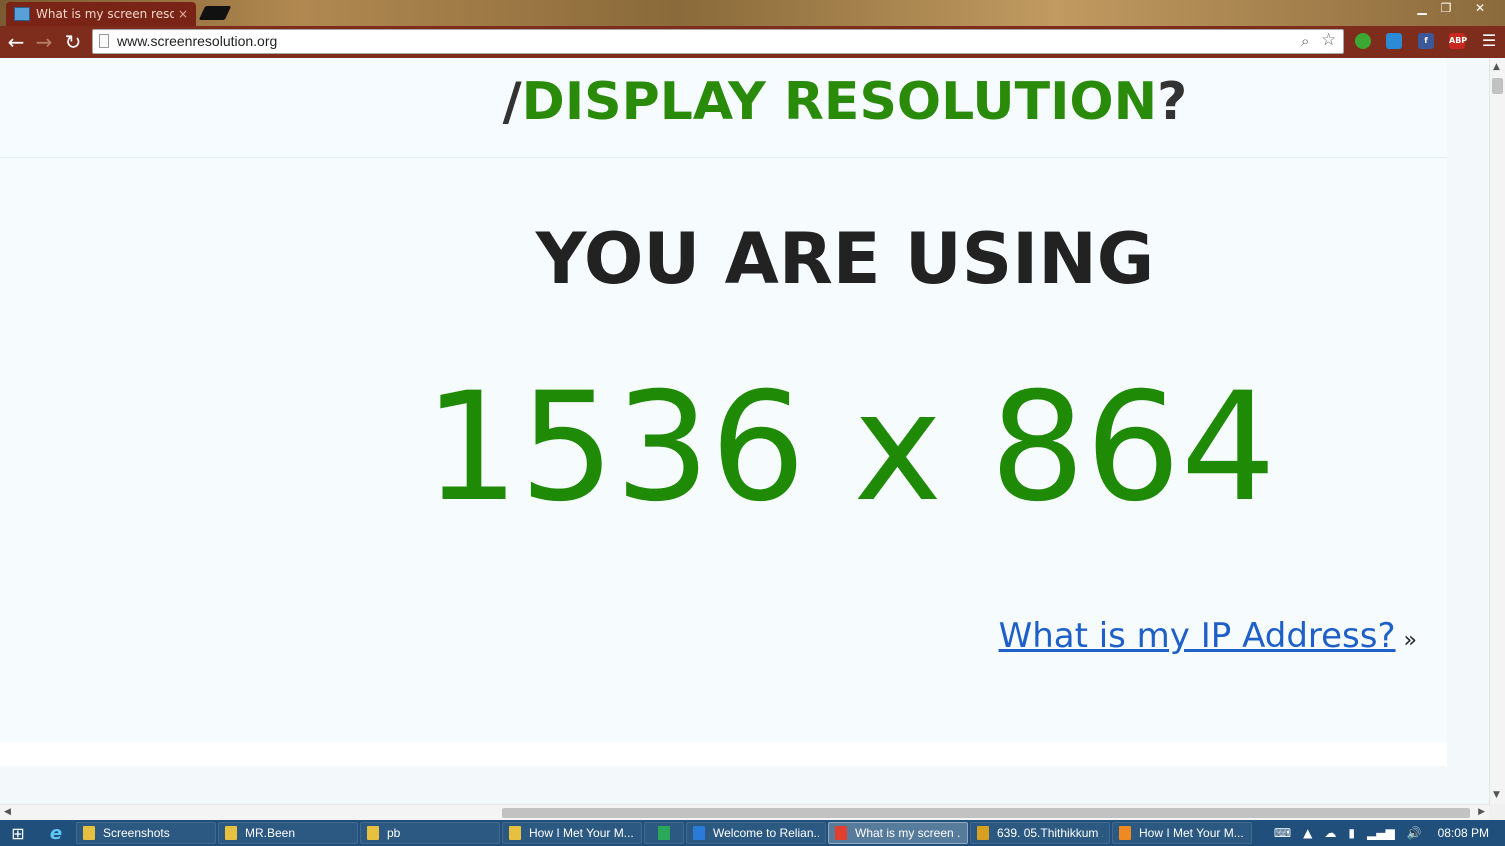 Image resolution: width=1505 pixels, height=846 pixels. What do you see at coordinates (1282, 833) in the screenshot?
I see `keyboard-icon: ⌨` at bounding box center [1282, 833].